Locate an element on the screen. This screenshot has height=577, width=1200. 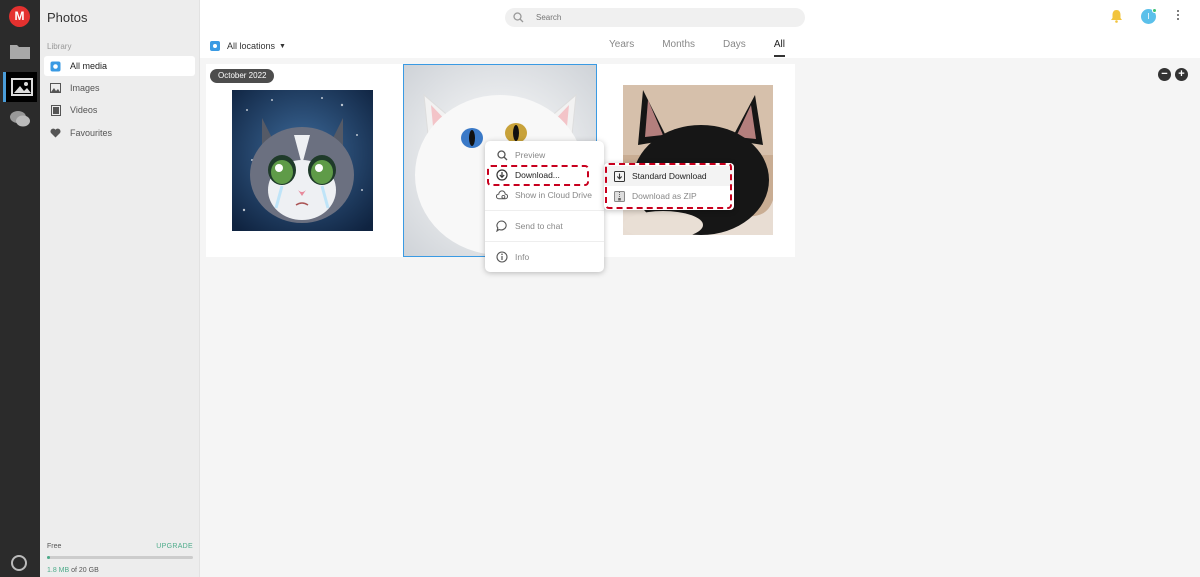
folder-icon is located at coordinates (20, 52).